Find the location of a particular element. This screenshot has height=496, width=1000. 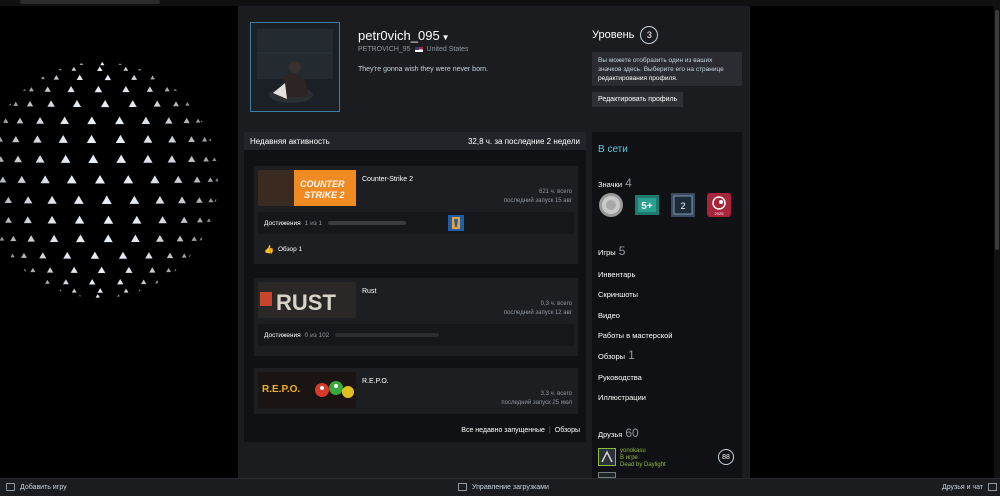

badge-year: 2025 is located at coordinates (720, 213).